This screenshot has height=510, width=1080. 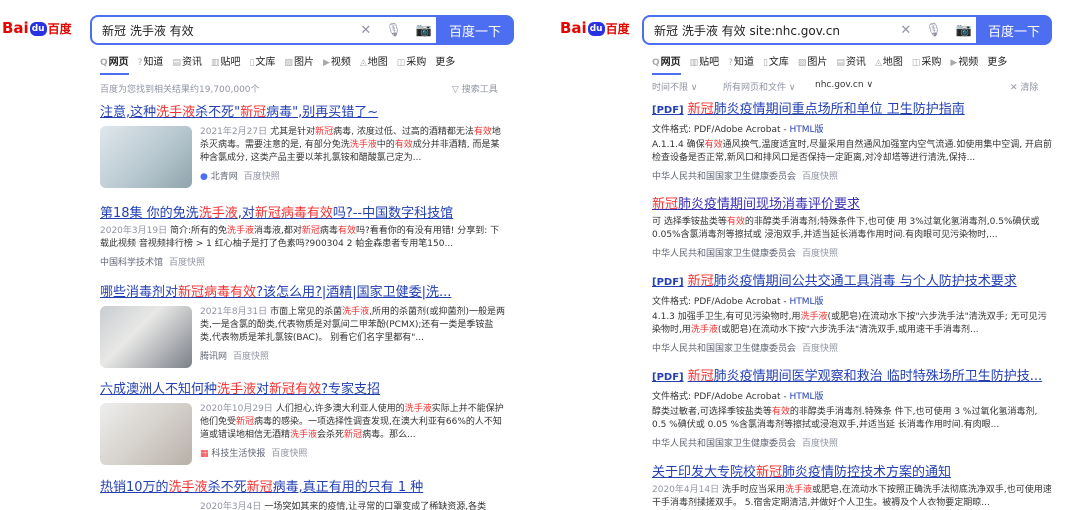 I want to click on source-icon: ●, so click(x=204, y=177).